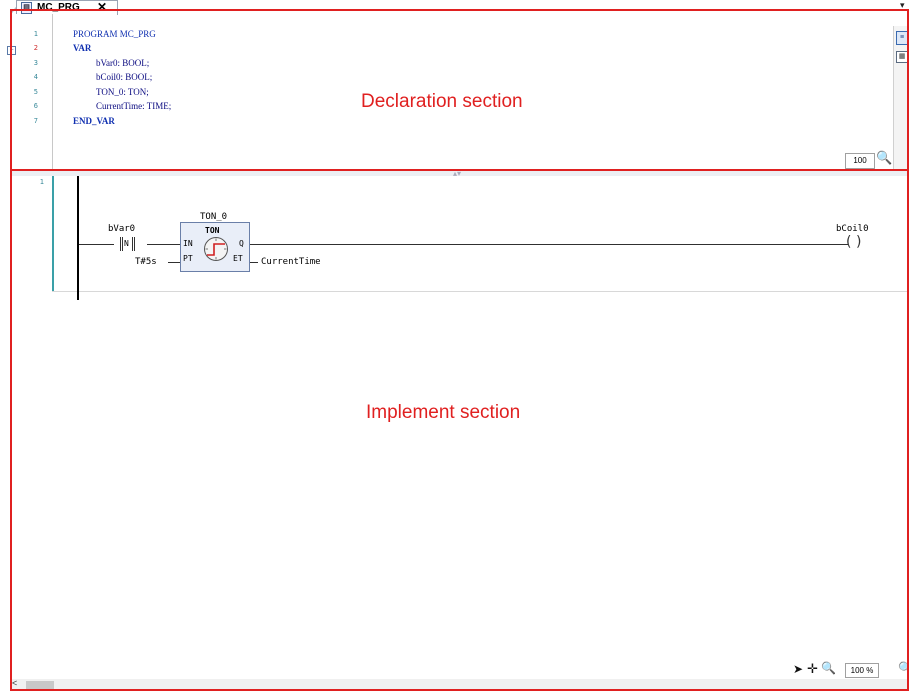 Image resolution: width=909 pixels, height=691 pixels. Describe the element at coordinates (442, 101) in the screenshot. I see `declaration-section-label: Declaration section` at that location.